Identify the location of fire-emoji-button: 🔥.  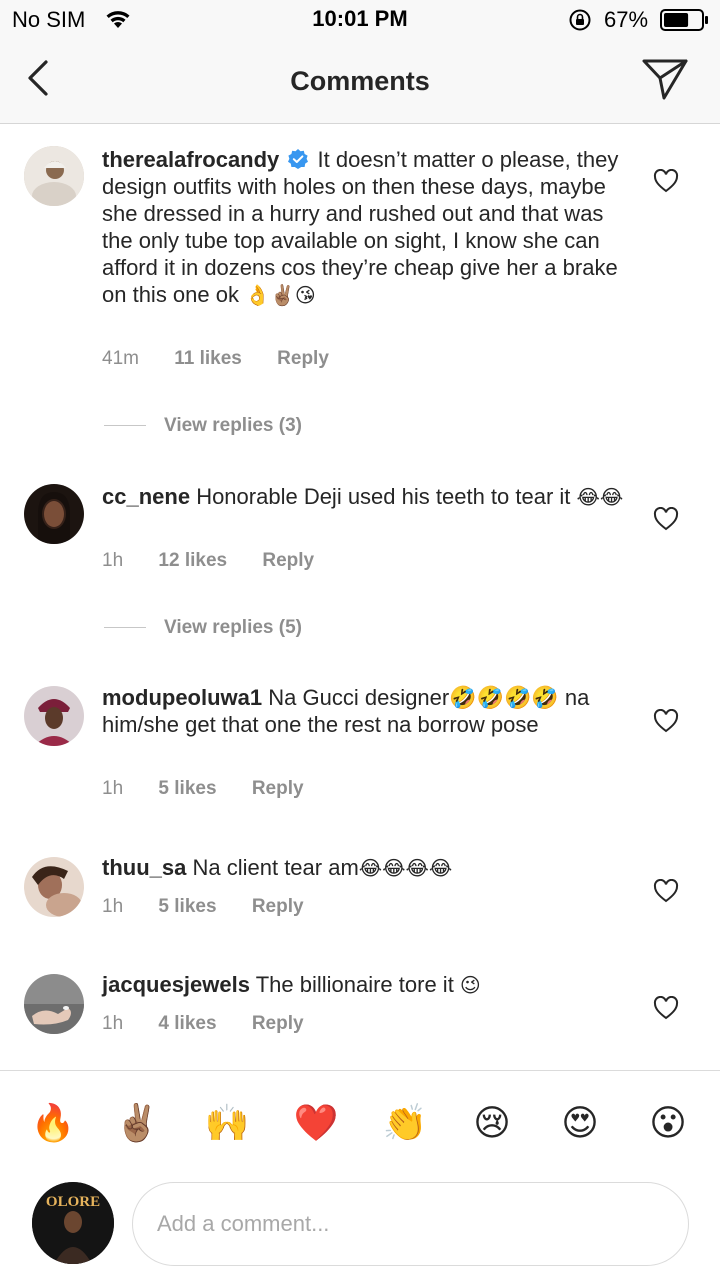
(53, 1124).